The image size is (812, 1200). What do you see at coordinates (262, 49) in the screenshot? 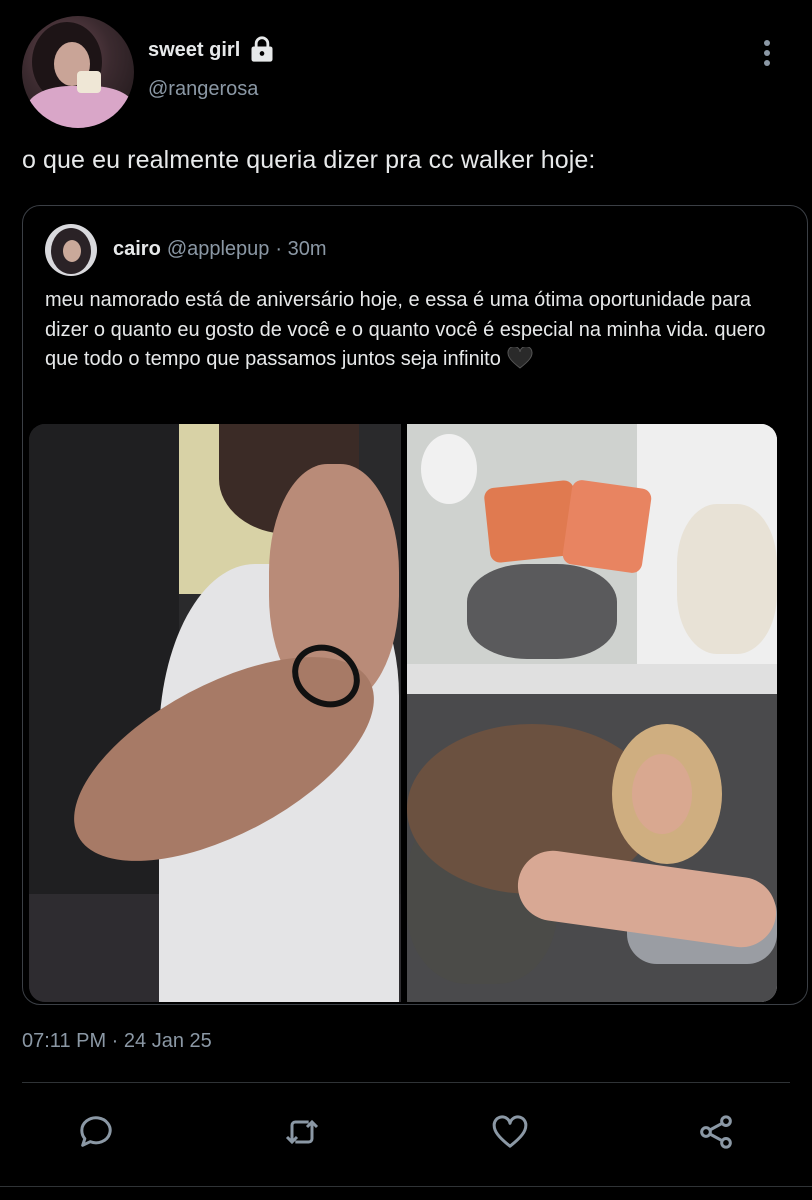
I see `lock-icon` at bounding box center [262, 49].